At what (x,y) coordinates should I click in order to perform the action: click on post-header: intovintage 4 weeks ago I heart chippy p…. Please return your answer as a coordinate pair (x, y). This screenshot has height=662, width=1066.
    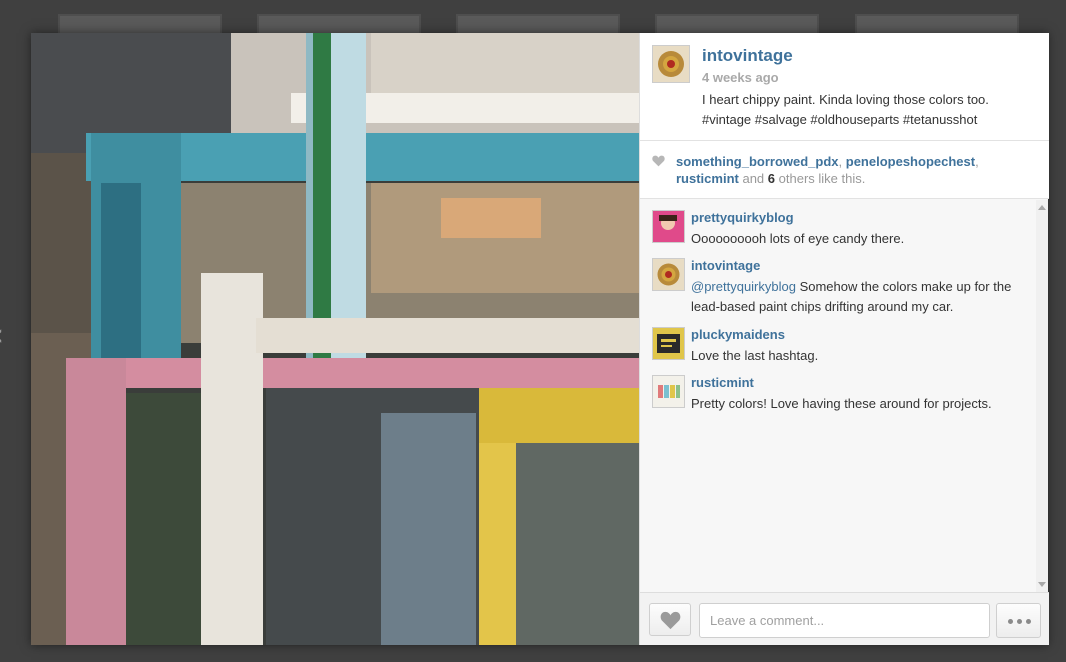
    Looking at the image, I should click on (844, 87).